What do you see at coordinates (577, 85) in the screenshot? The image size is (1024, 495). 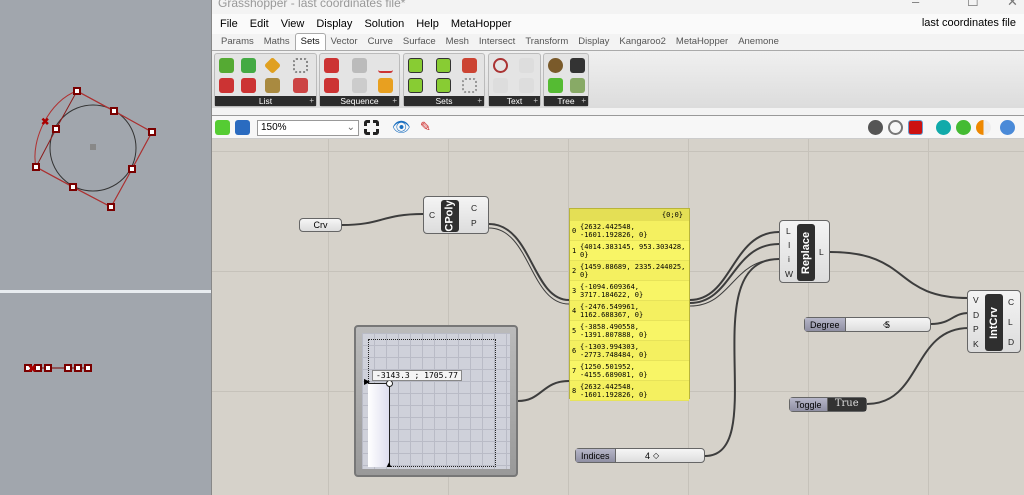 I see `graft-icon` at bounding box center [577, 85].